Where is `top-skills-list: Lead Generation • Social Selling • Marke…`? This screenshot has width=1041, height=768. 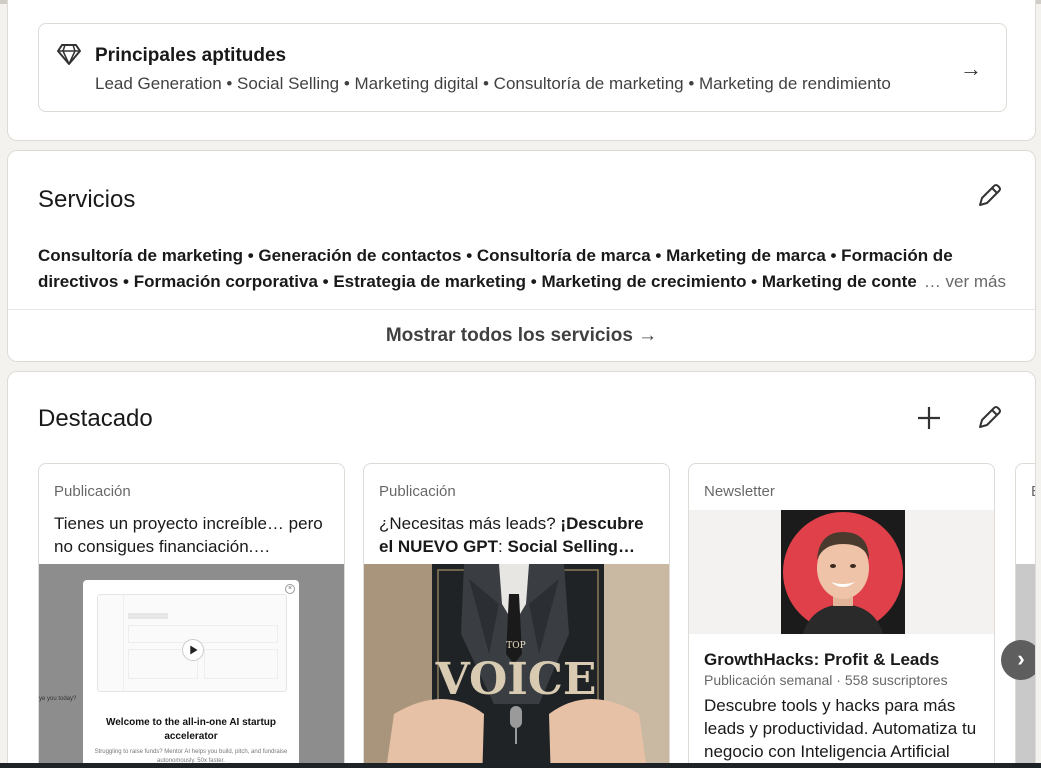 top-skills-list: Lead Generation • Social Selling • Marke… is located at coordinates (493, 83).